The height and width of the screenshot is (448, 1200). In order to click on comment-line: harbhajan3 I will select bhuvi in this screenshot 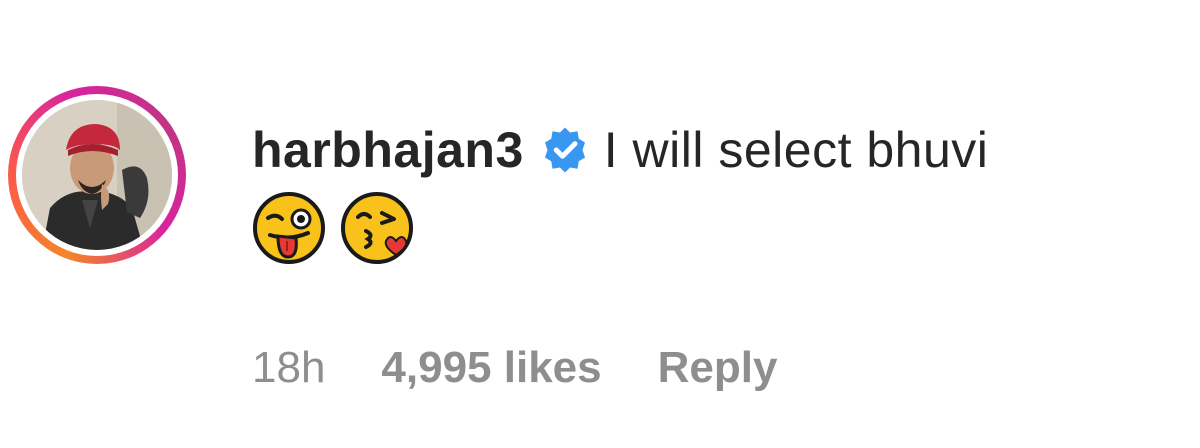, I will do `click(620, 150)`.